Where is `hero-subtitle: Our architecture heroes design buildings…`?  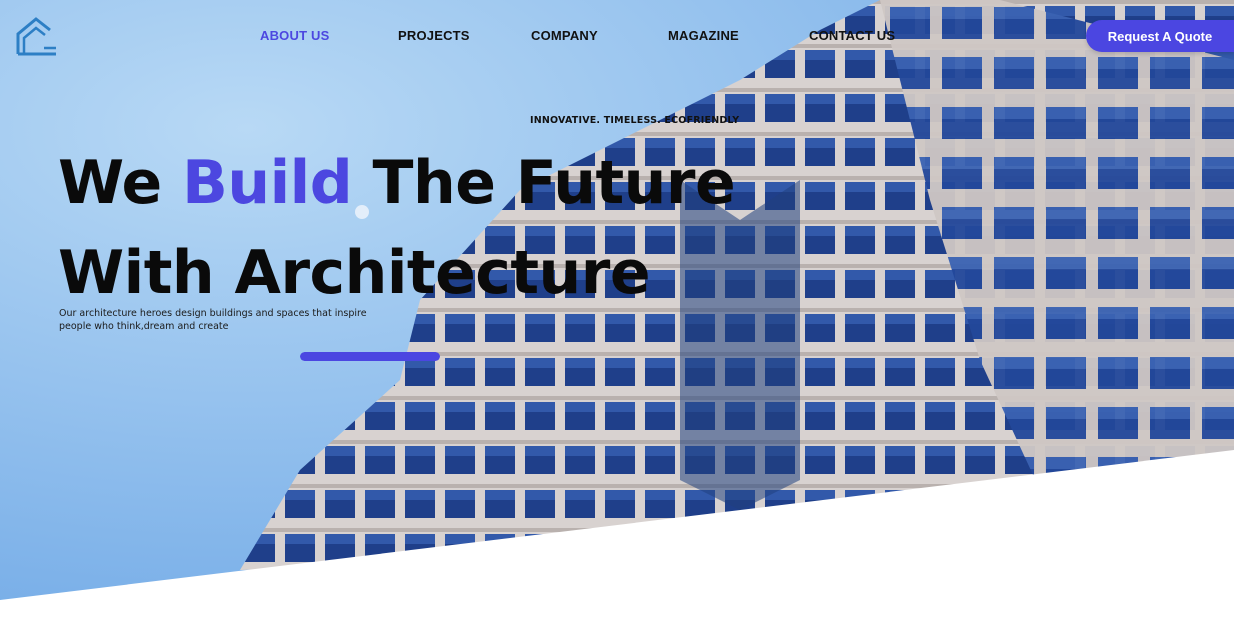
hero-subtitle: Our architecture heroes design buildings… is located at coordinates (213, 320).